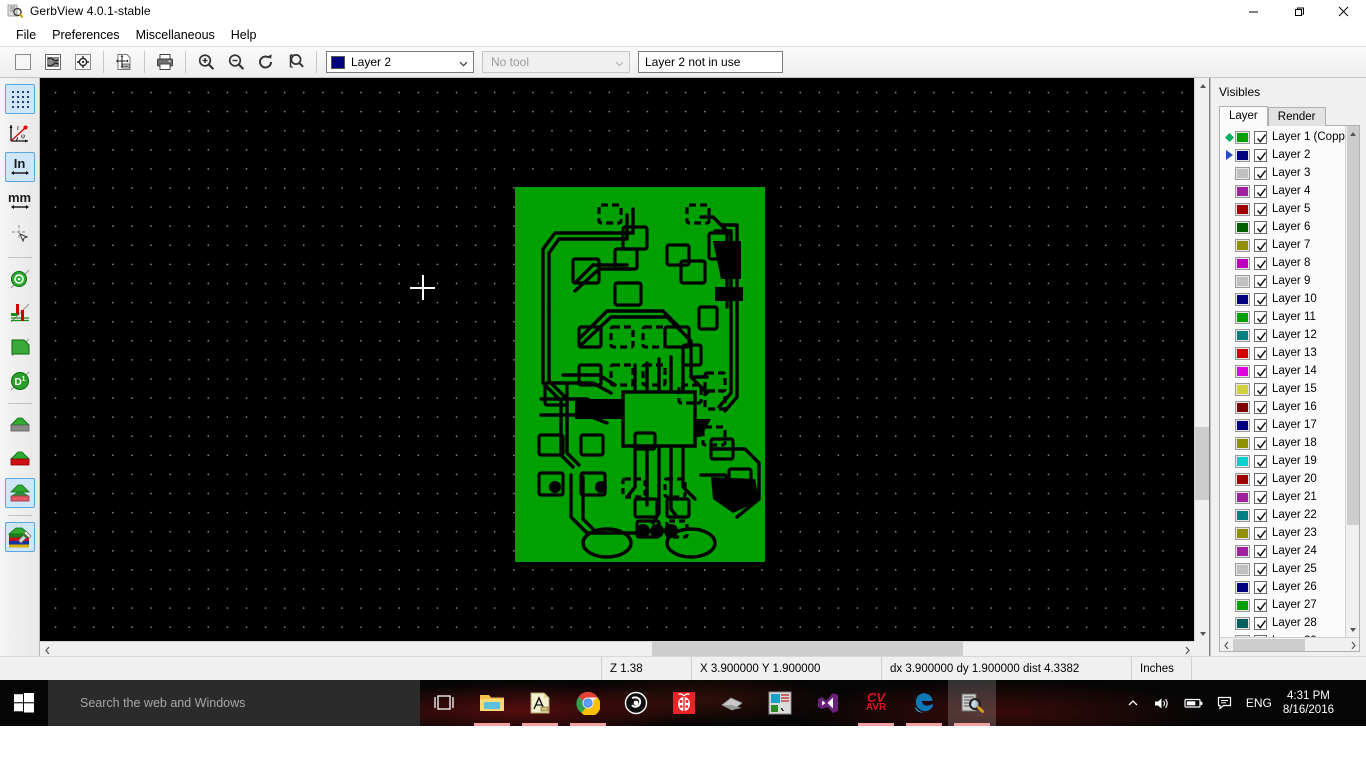 The image size is (1366, 768). Describe the element at coordinates (20, 347) in the screenshot. I see `show-polygons-sketch-button` at that location.